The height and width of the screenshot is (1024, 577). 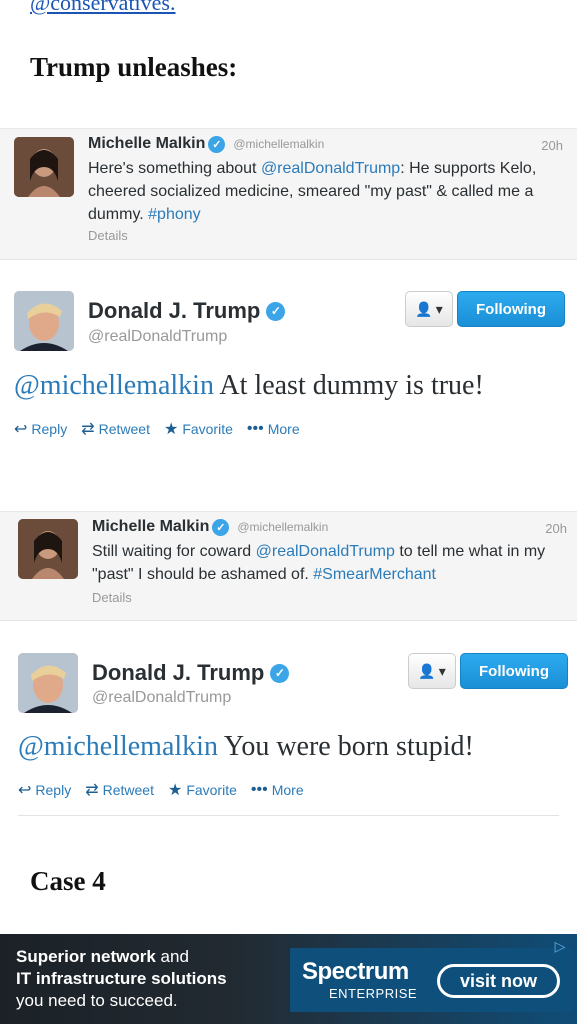 What do you see at coordinates (134, 67) in the screenshot?
I see `section-heading-trump-unleashes: Trump unleashes:` at bounding box center [134, 67].